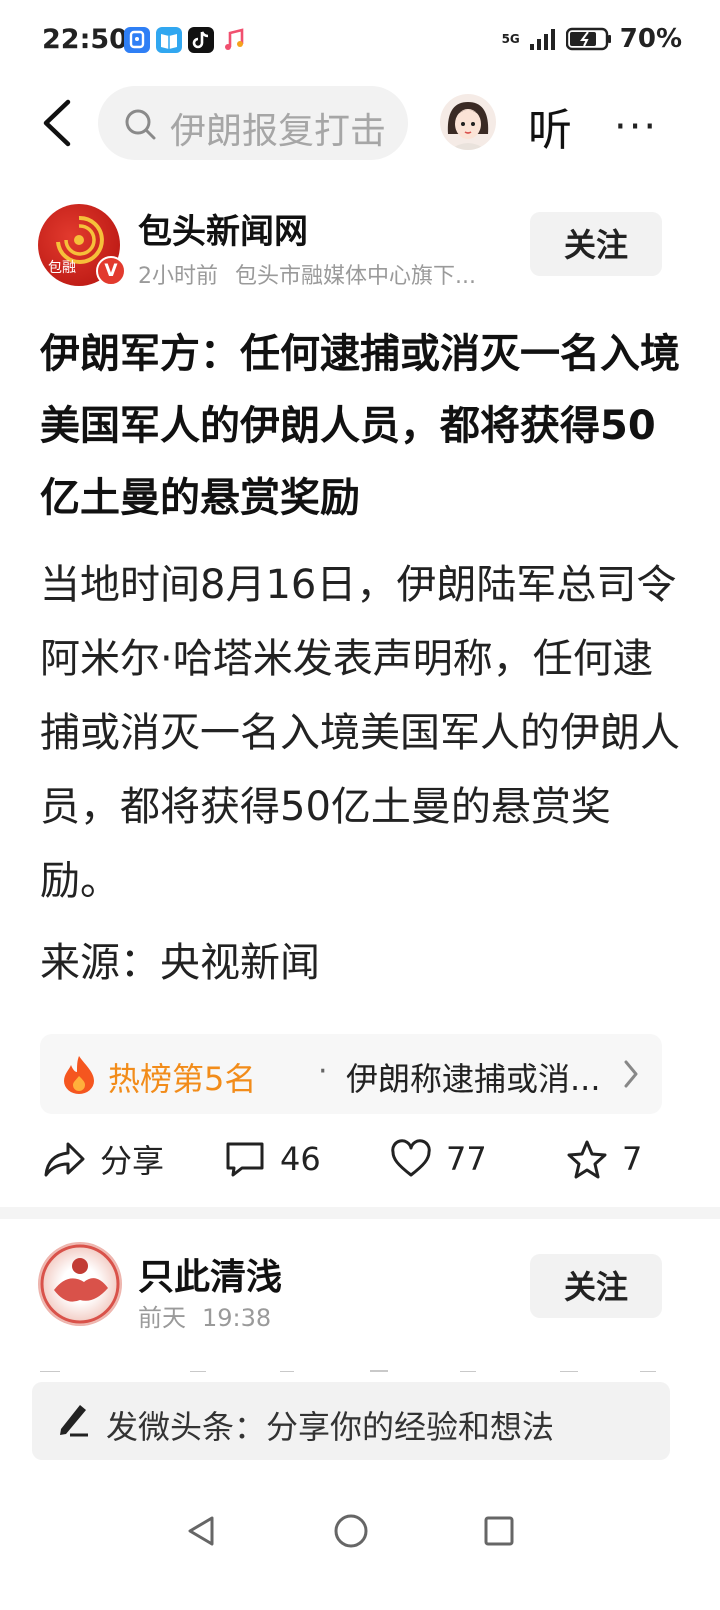 The height and width of the screenshot is (1610, 720). What do you see at coordinates (542, 39) in the screenshot?
I see `signal-icon` at bounding box center [542, 39].